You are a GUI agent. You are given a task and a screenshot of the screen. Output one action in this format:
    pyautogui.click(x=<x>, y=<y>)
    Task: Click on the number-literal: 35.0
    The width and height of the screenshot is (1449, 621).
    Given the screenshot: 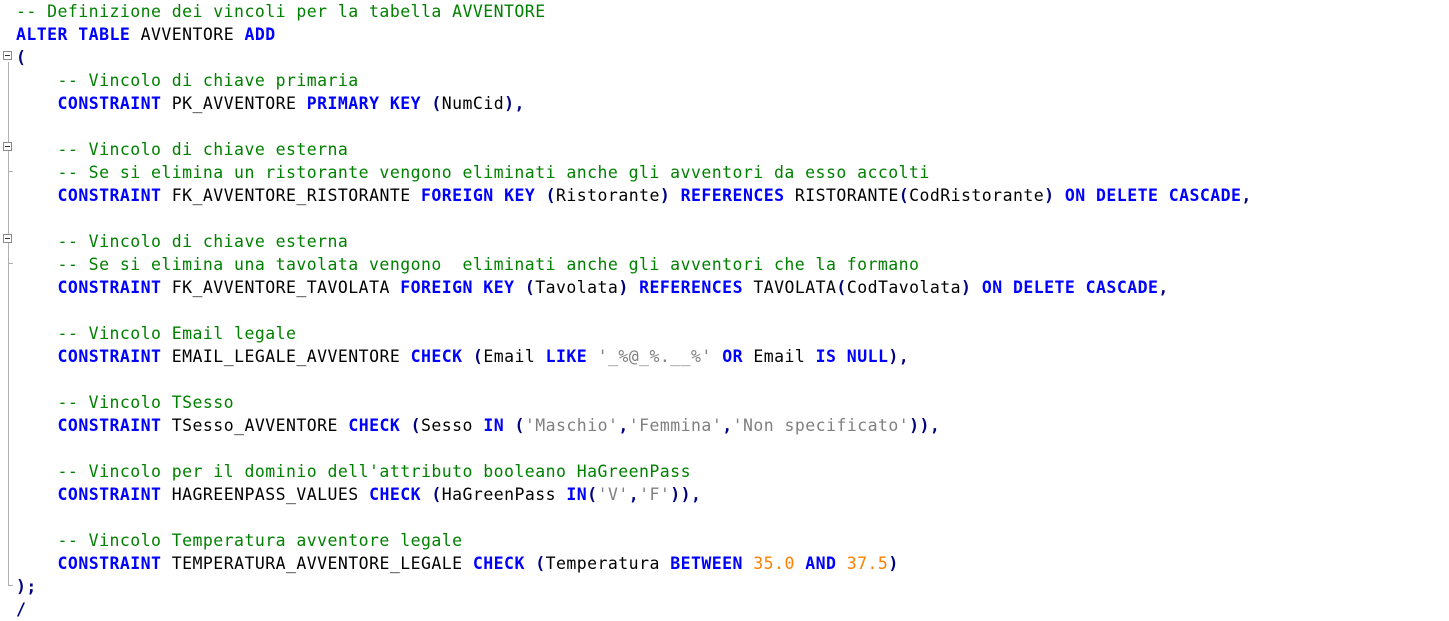 What is the action you would take?
    pyautogui.click(x=774, y=563)
    